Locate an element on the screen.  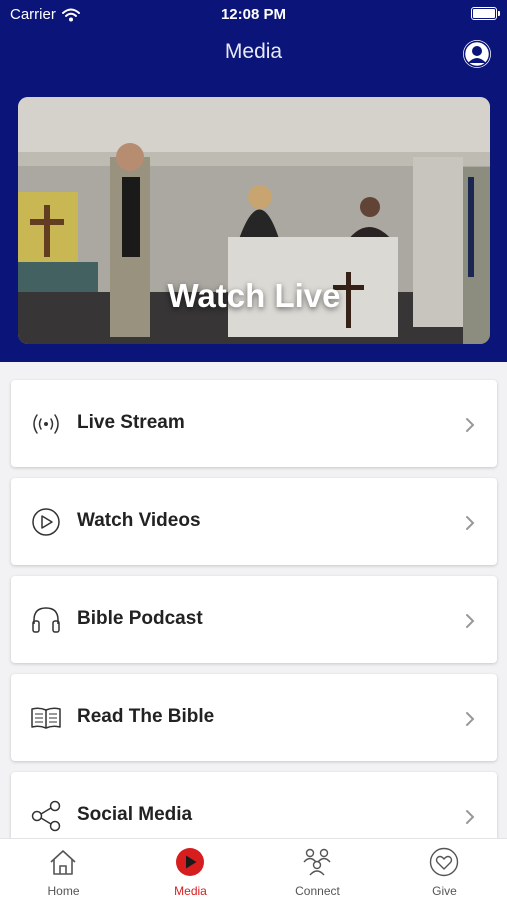
menu-item-read-the-bible: Read The Bible is located at coordinates (254, 717).